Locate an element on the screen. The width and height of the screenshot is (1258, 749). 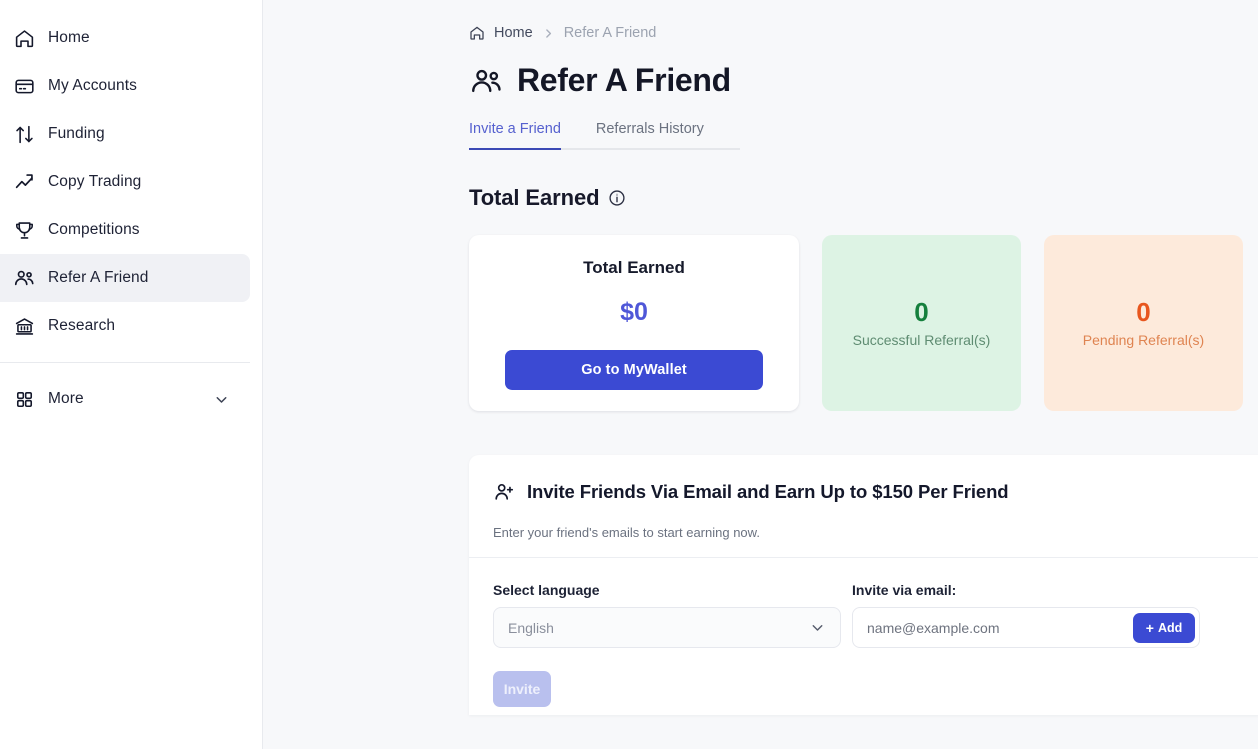
language-field-group: Select language English is located at coordinates (667, 615).